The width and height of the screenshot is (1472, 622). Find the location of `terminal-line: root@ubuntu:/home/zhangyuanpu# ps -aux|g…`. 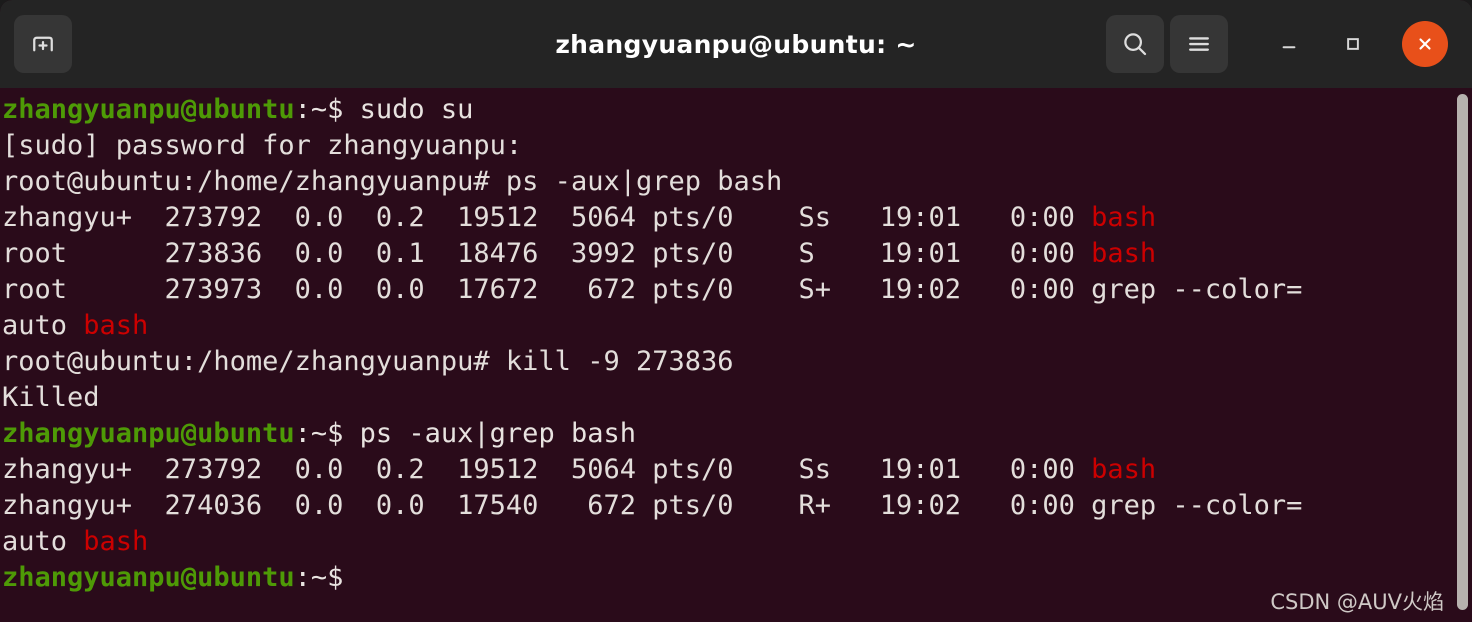

terminal-line: root@ubuntu:/home/zhangyuanpu# ps -aux|g… is located at coordinates (737, 182).